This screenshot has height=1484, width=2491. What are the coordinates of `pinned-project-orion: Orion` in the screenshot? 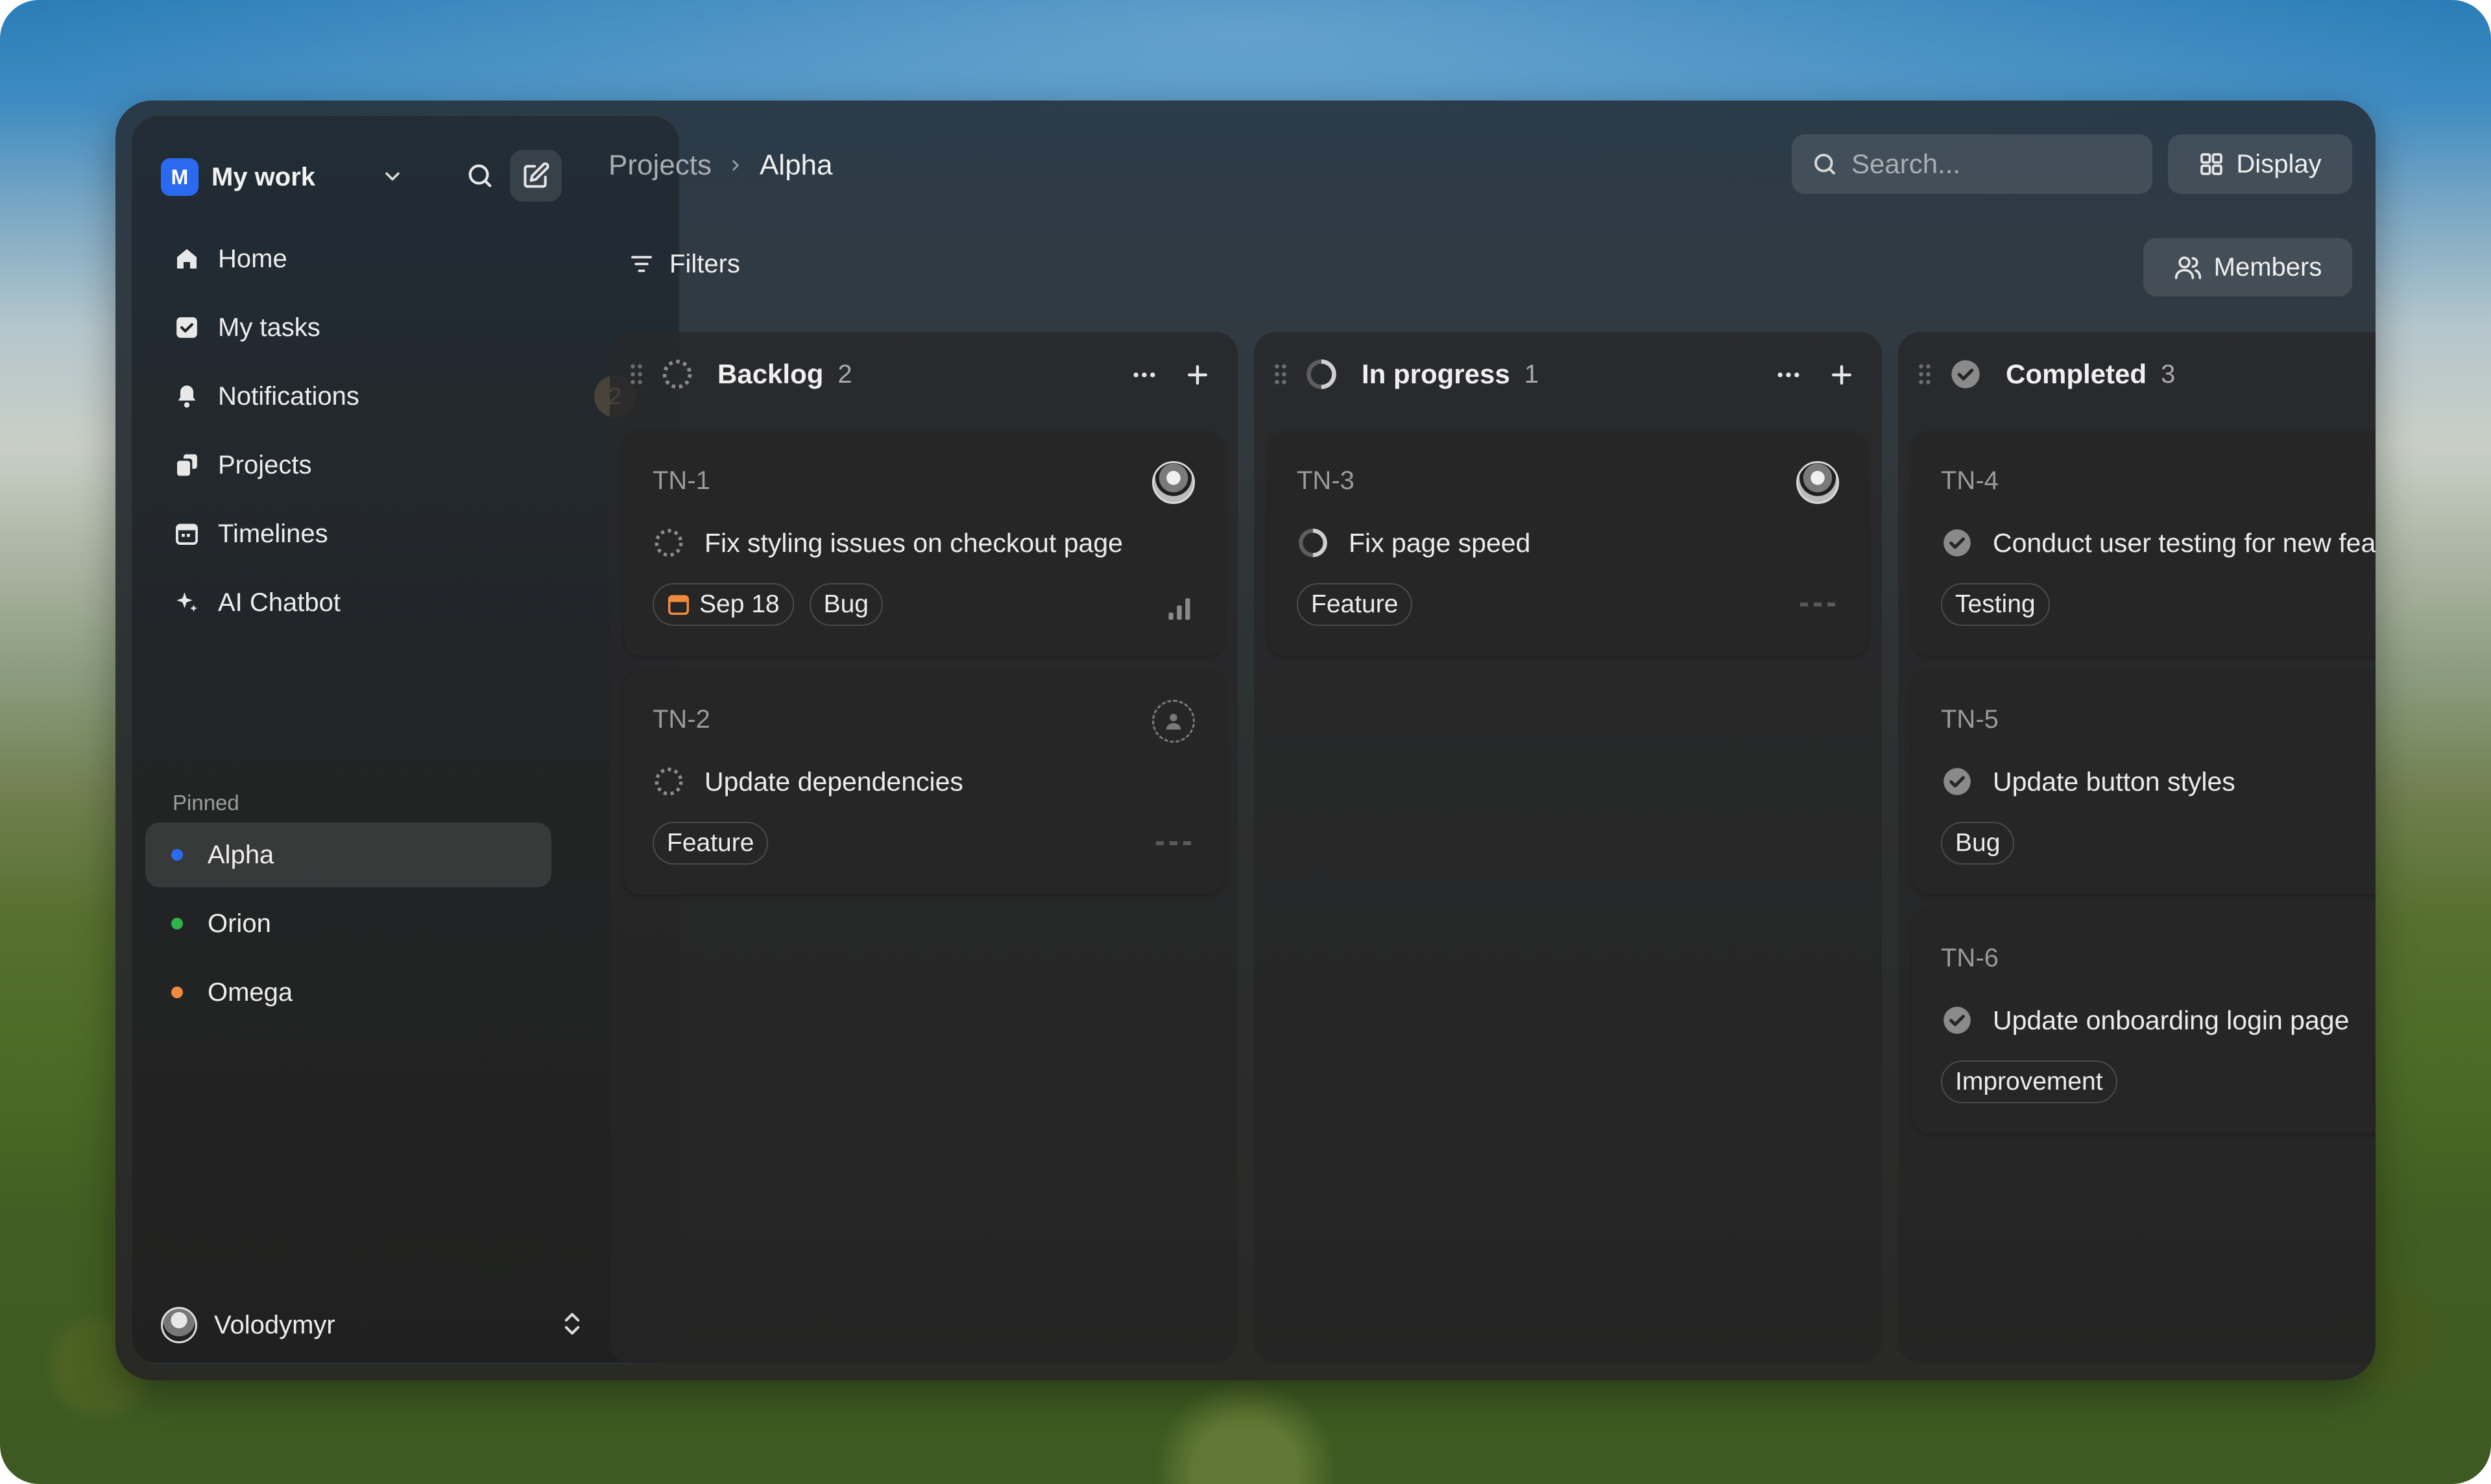 It's located at (348, 924).